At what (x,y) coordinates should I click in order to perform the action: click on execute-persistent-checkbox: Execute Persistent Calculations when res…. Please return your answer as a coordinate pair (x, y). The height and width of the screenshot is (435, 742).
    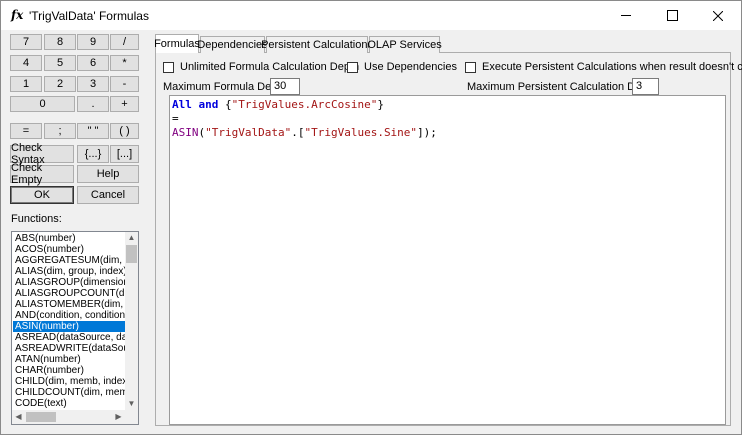
    Looking at the image, I should click on (603, 67).